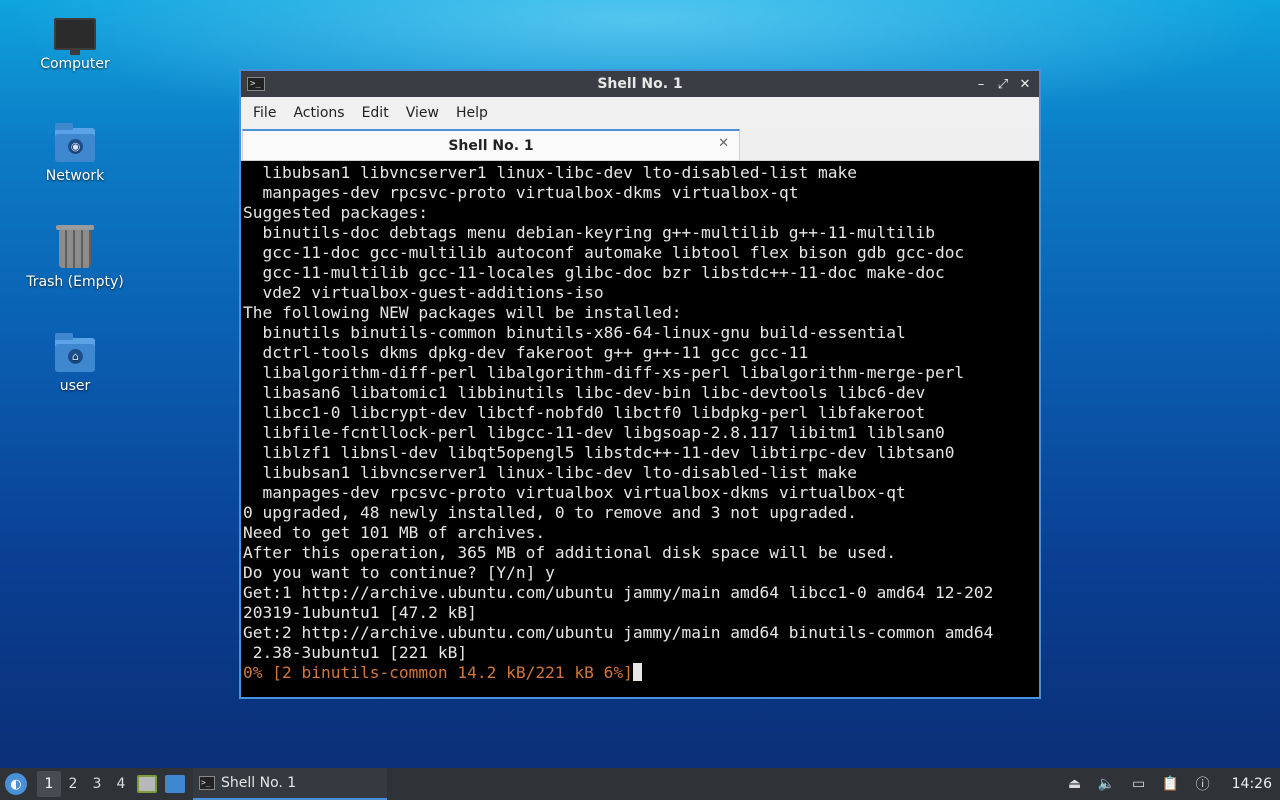  I want to click on workspace-3: 3, so click(97, 784).